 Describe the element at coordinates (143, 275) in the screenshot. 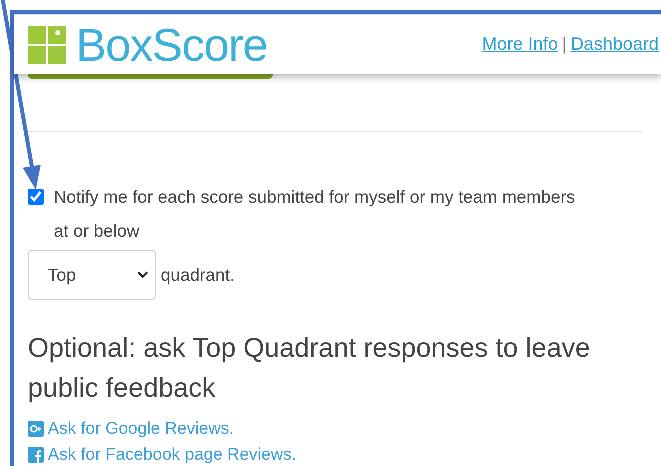

I see `chevron-down-icon` at that location.